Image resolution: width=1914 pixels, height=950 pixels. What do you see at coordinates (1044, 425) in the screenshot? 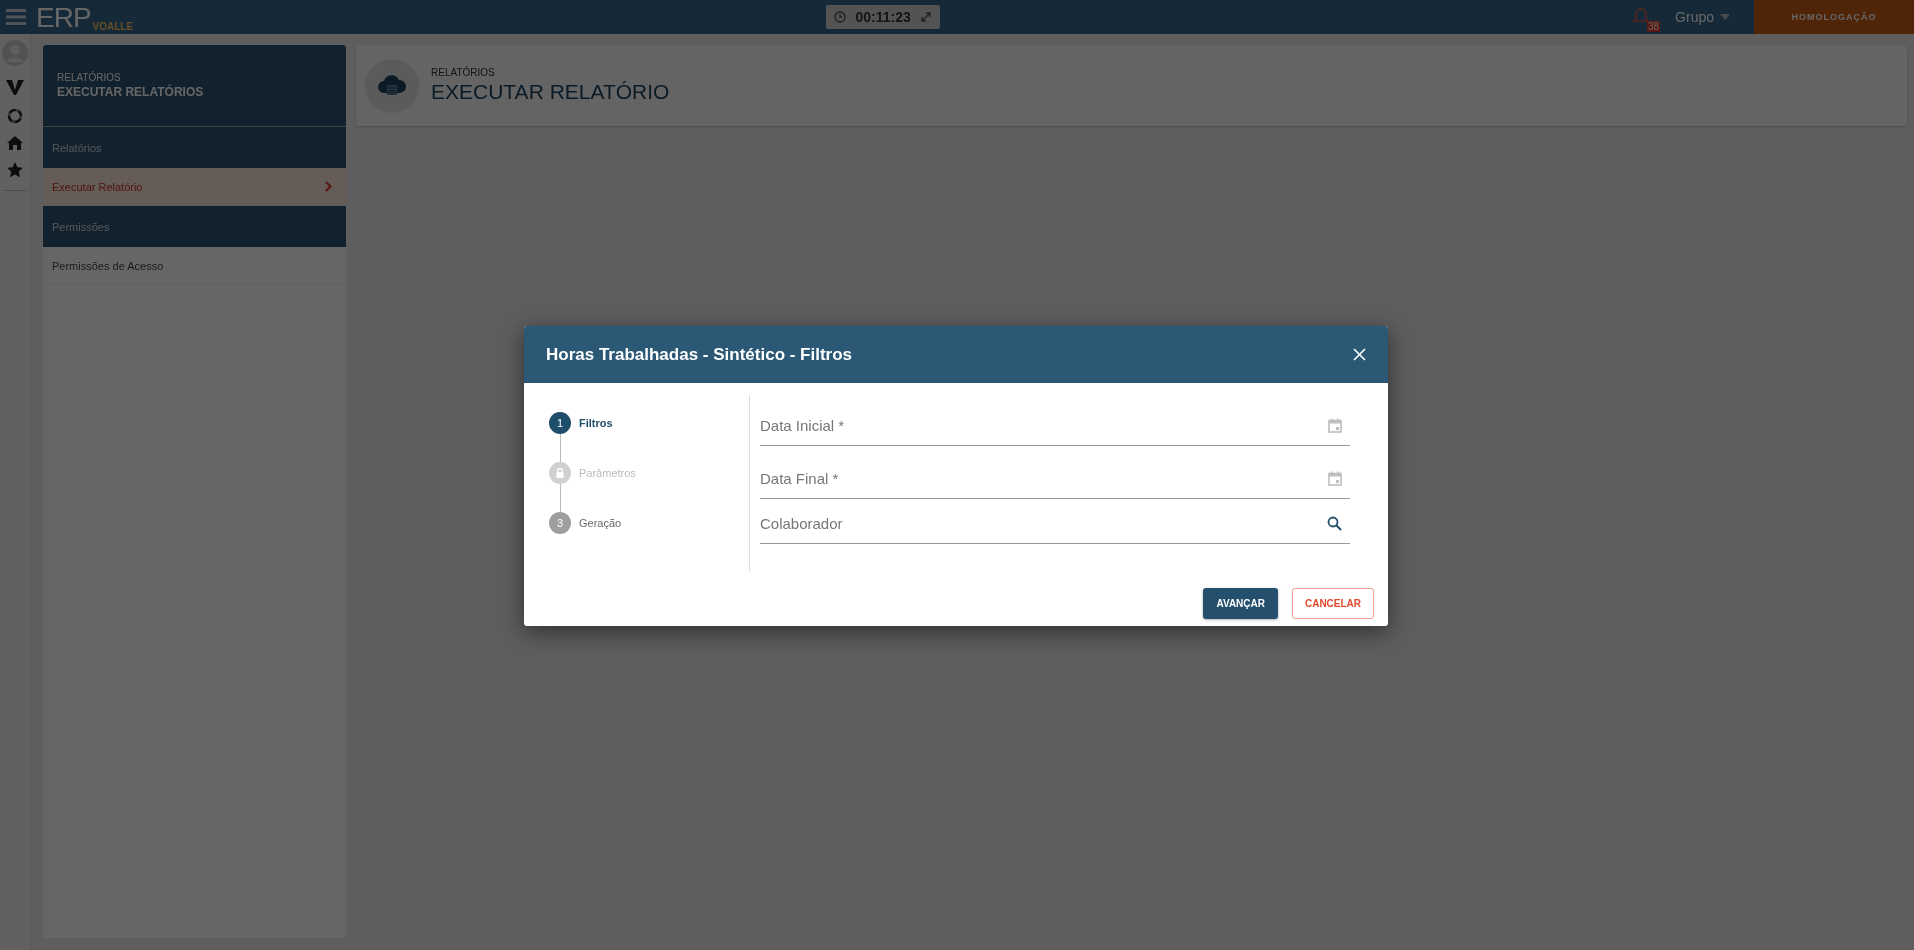
I see `input-field: Data Inicial *` at bounding box center [1044, 425].